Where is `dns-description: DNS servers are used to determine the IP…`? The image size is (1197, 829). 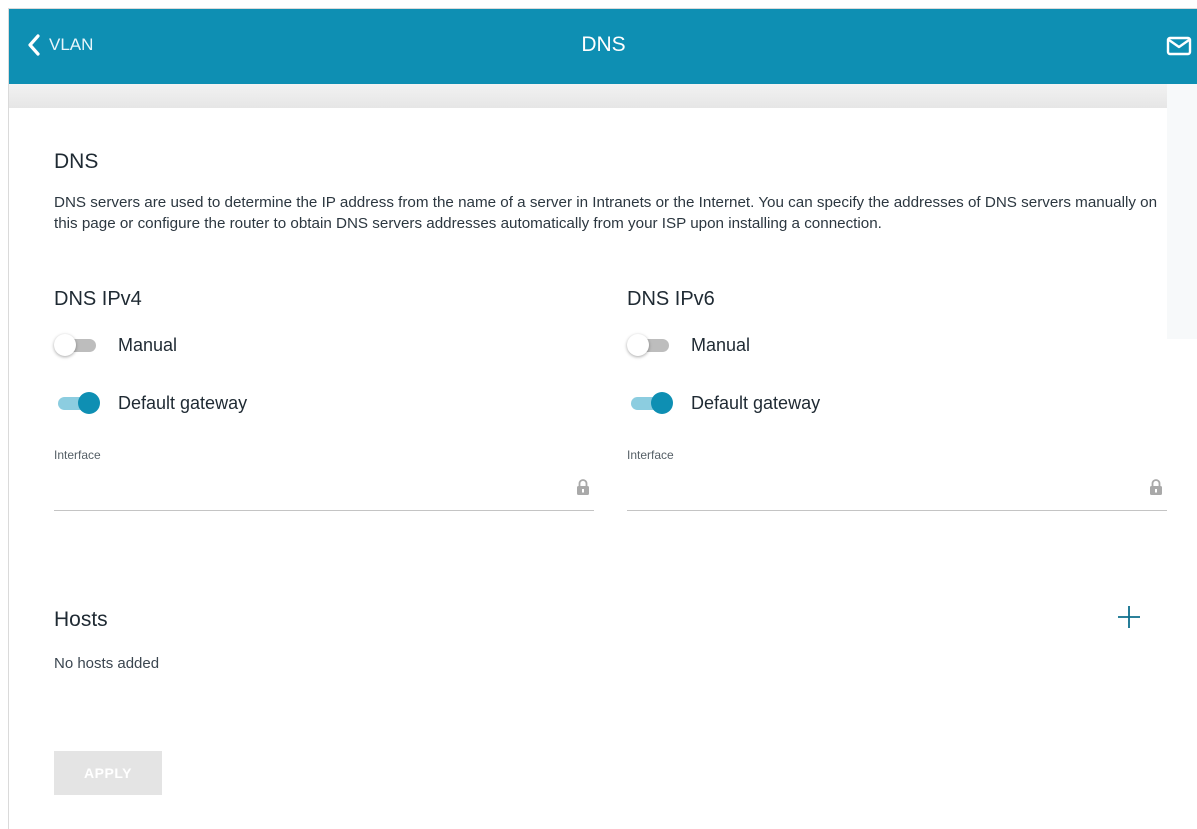
dns-description: DNS servers are used to determine the IP… is located at coordinates (606, 213).